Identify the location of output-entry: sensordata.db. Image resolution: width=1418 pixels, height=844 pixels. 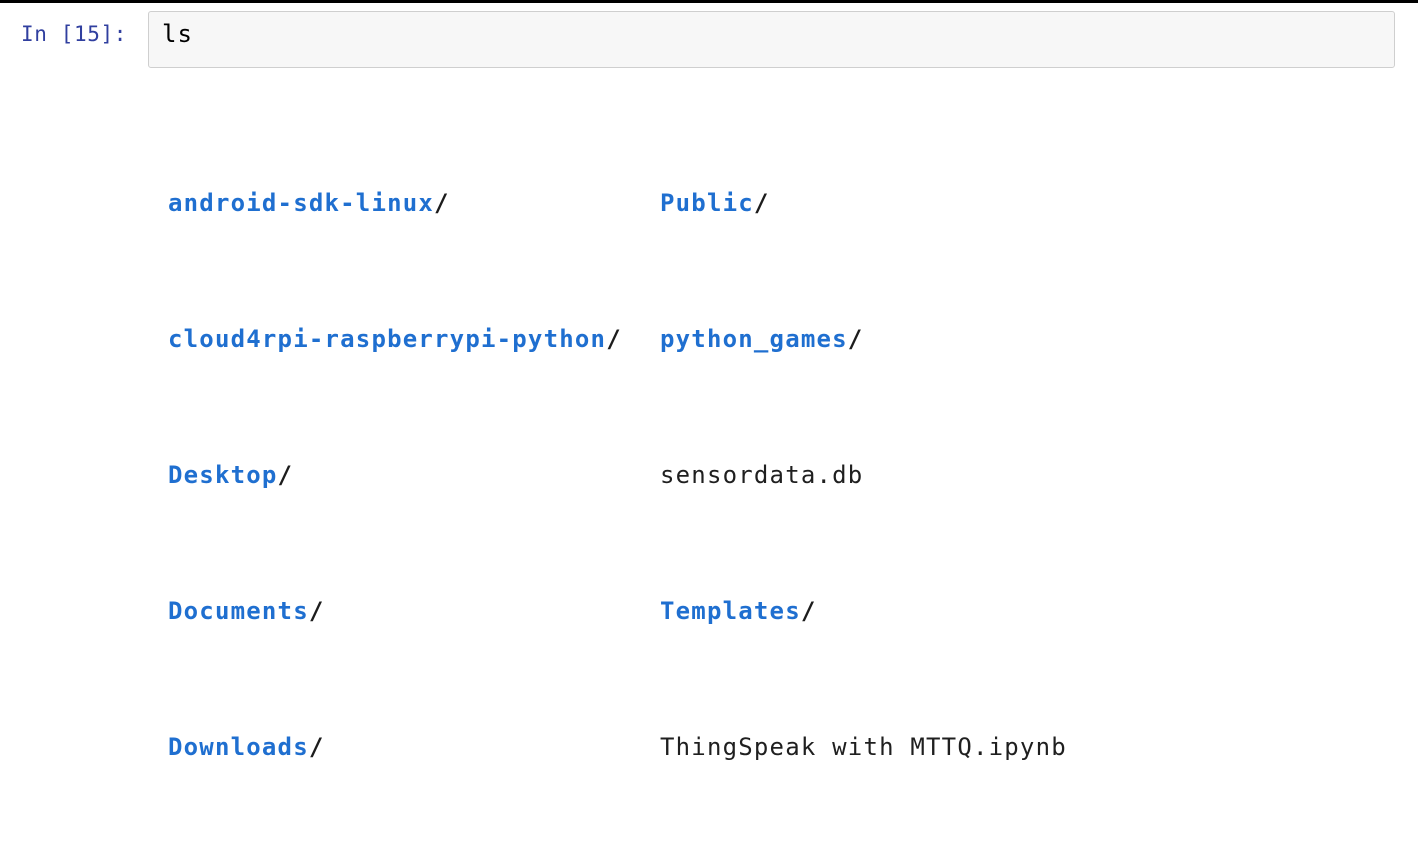
(761, 475).